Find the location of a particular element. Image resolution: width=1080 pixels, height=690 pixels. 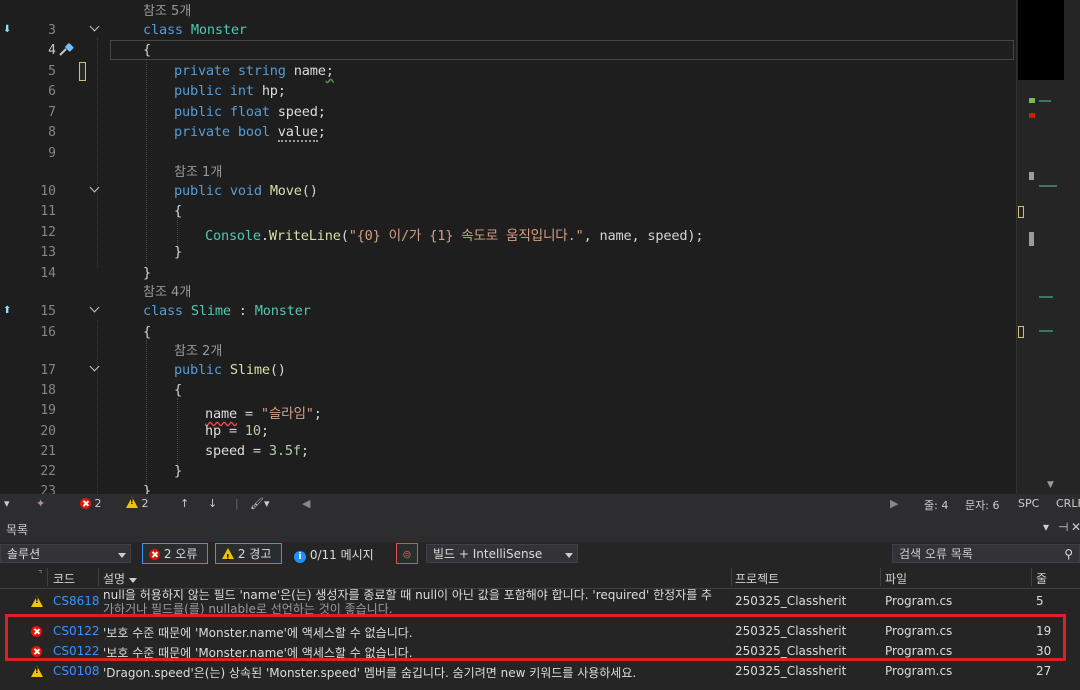

line-indicator: 줄: 4 is located at coordinates (936, 505).